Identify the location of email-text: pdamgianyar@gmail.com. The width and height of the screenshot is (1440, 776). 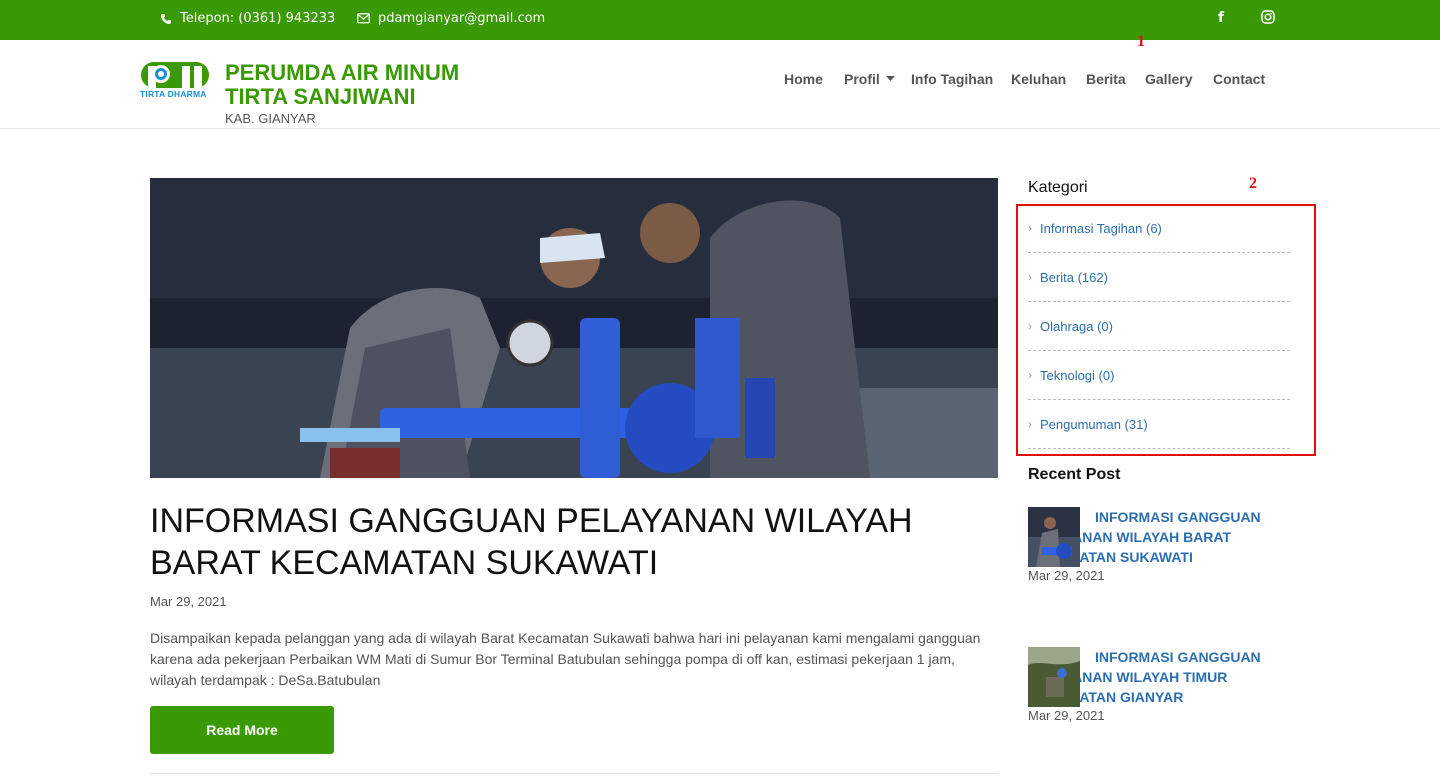
(462, 18).